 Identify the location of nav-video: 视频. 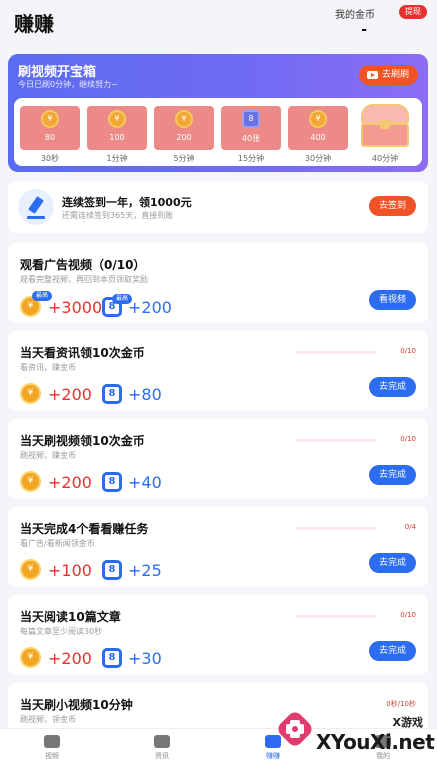
(52, 748).